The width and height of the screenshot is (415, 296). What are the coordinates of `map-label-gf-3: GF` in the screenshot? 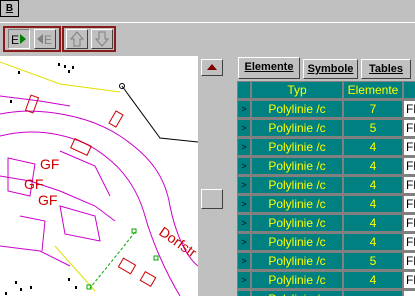 It's located at (47, 200).